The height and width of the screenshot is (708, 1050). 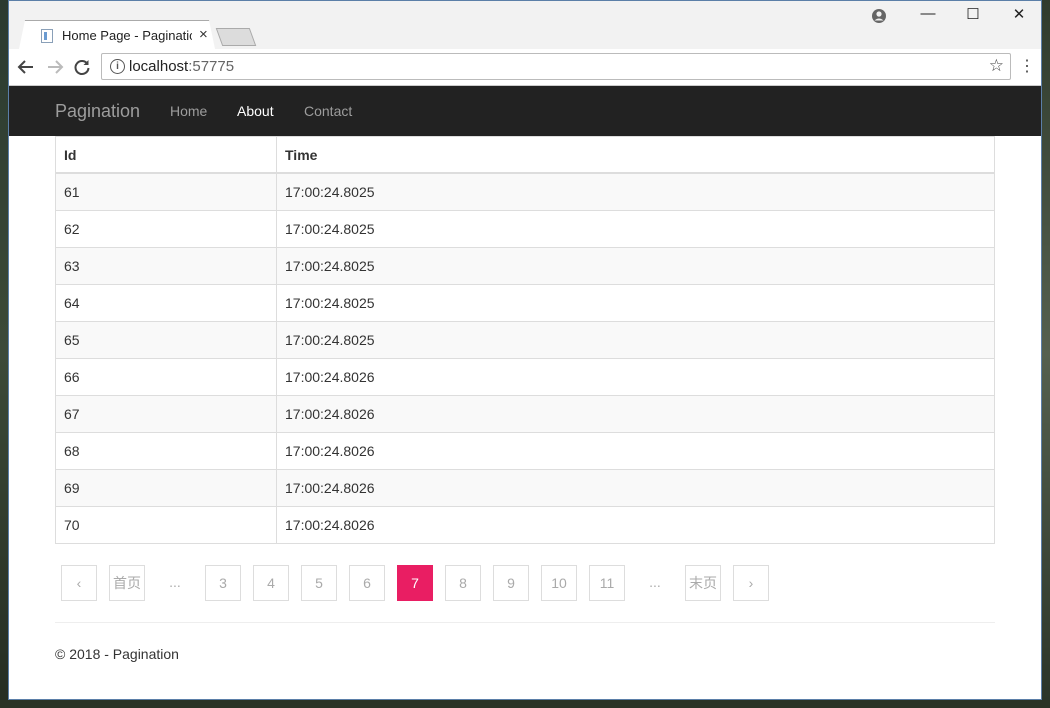 I want to click on table-row: 70 17:00:24.8026, so click(x=525, y=525).